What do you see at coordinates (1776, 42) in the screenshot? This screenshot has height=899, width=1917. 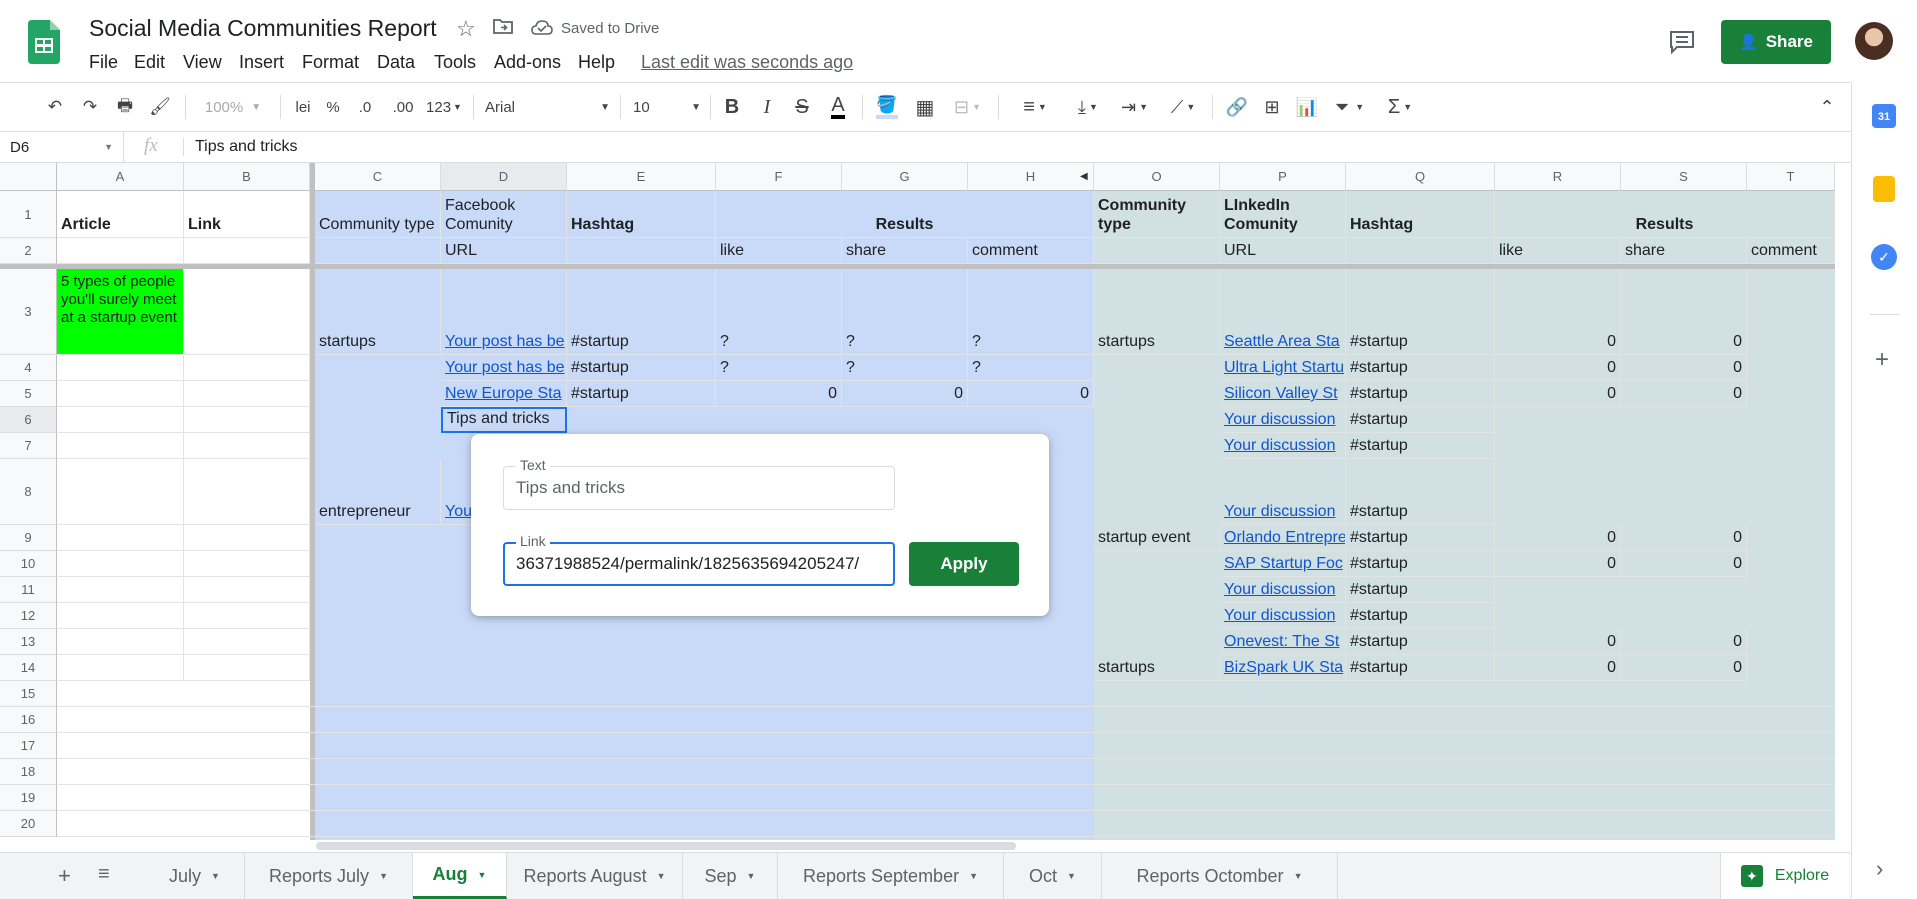 I see `share-button: 👤 Share` at bounding box center [1776, 42].